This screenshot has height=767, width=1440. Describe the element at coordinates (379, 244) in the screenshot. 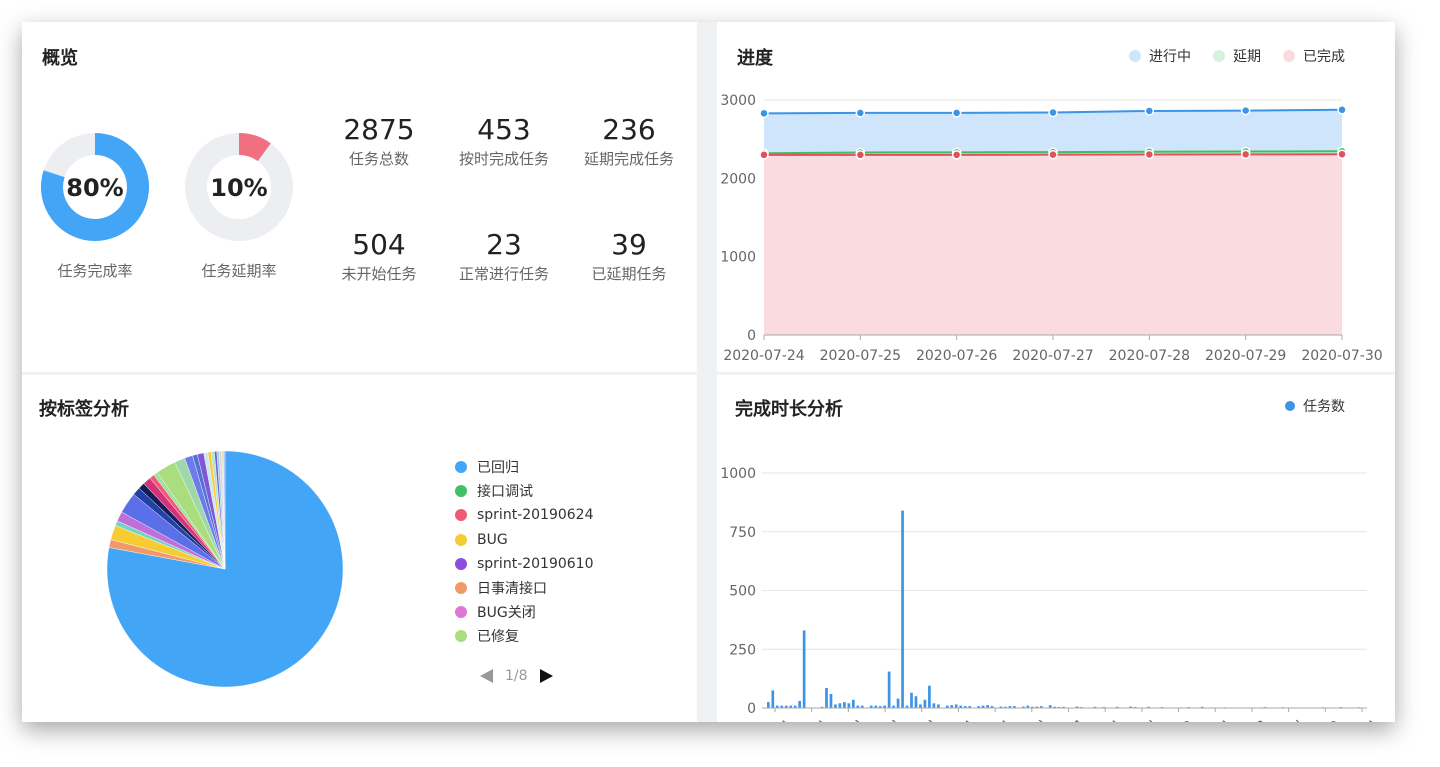

I see `stat-number: 504` at that location.